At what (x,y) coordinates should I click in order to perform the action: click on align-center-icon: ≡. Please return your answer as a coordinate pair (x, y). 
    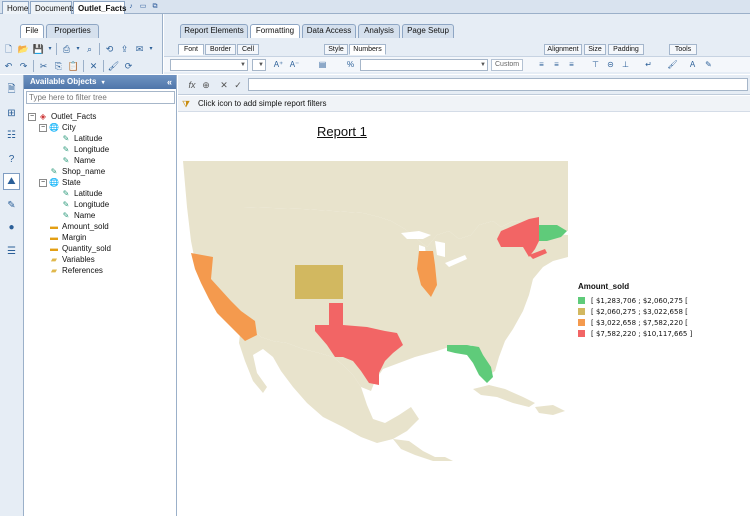
    Looking at the image, I should click on (556, 65).